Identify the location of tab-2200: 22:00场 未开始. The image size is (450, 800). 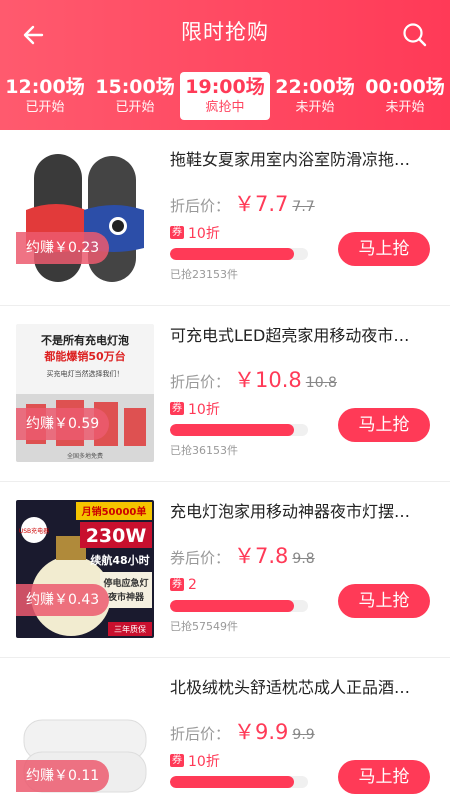
(315, 96).